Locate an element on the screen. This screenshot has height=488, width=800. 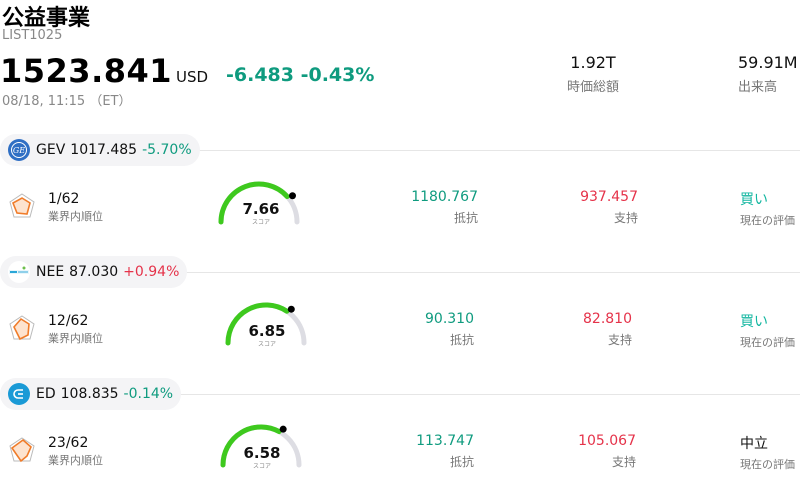
stock-change: +0.94% is located at coordinates (151, 272).